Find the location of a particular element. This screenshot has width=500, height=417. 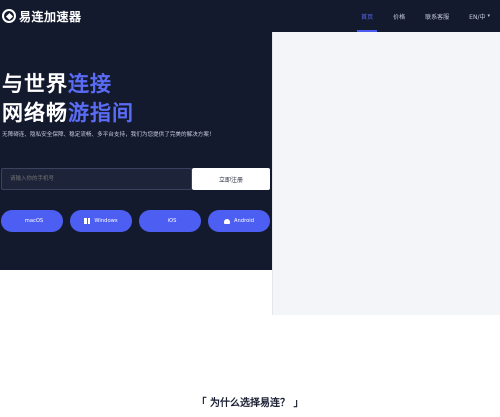

nav-item-home: 首页 is located at coordinates (367, 16).